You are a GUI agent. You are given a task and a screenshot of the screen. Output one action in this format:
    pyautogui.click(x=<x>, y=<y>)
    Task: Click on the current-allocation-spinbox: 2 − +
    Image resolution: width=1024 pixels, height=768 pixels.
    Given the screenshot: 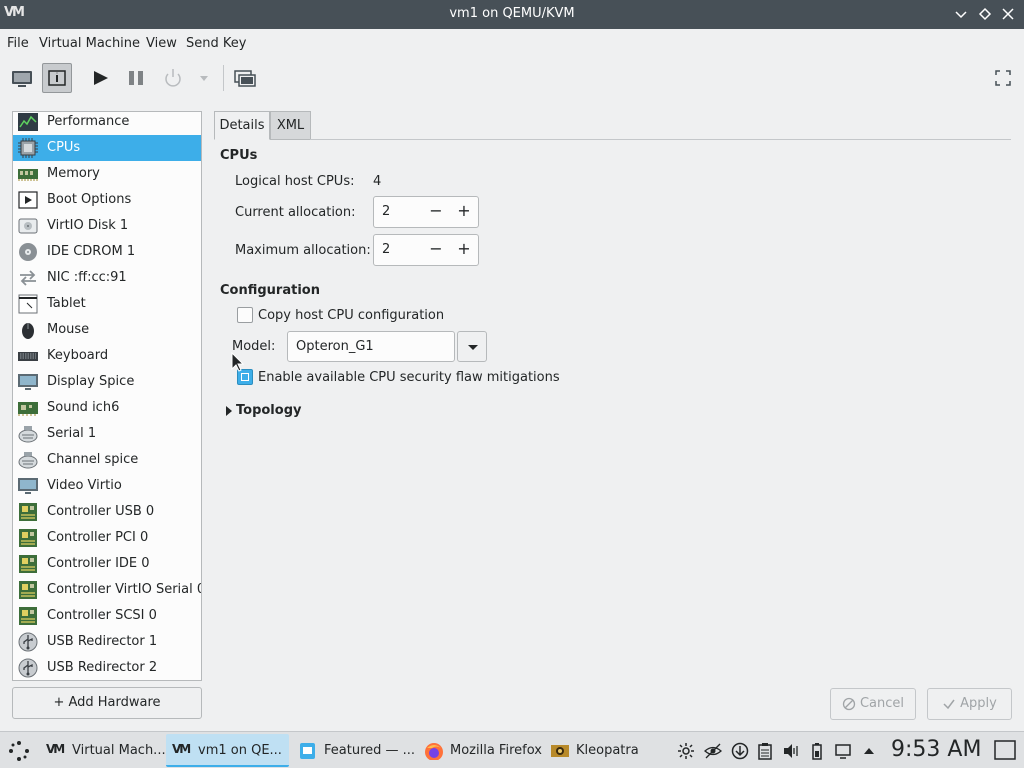 What is the action you would take?
    pyautogui.click(x=426, y=212)
    